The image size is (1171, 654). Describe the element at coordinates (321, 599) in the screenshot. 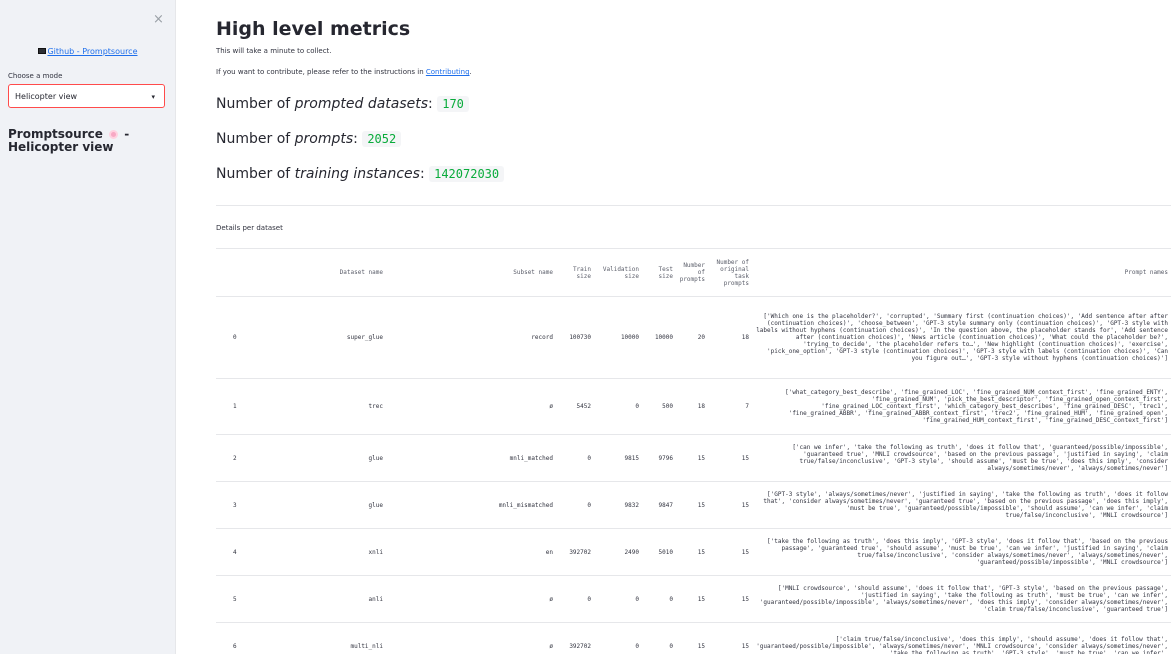

I see `cell-dataset-name: anli` at that location.